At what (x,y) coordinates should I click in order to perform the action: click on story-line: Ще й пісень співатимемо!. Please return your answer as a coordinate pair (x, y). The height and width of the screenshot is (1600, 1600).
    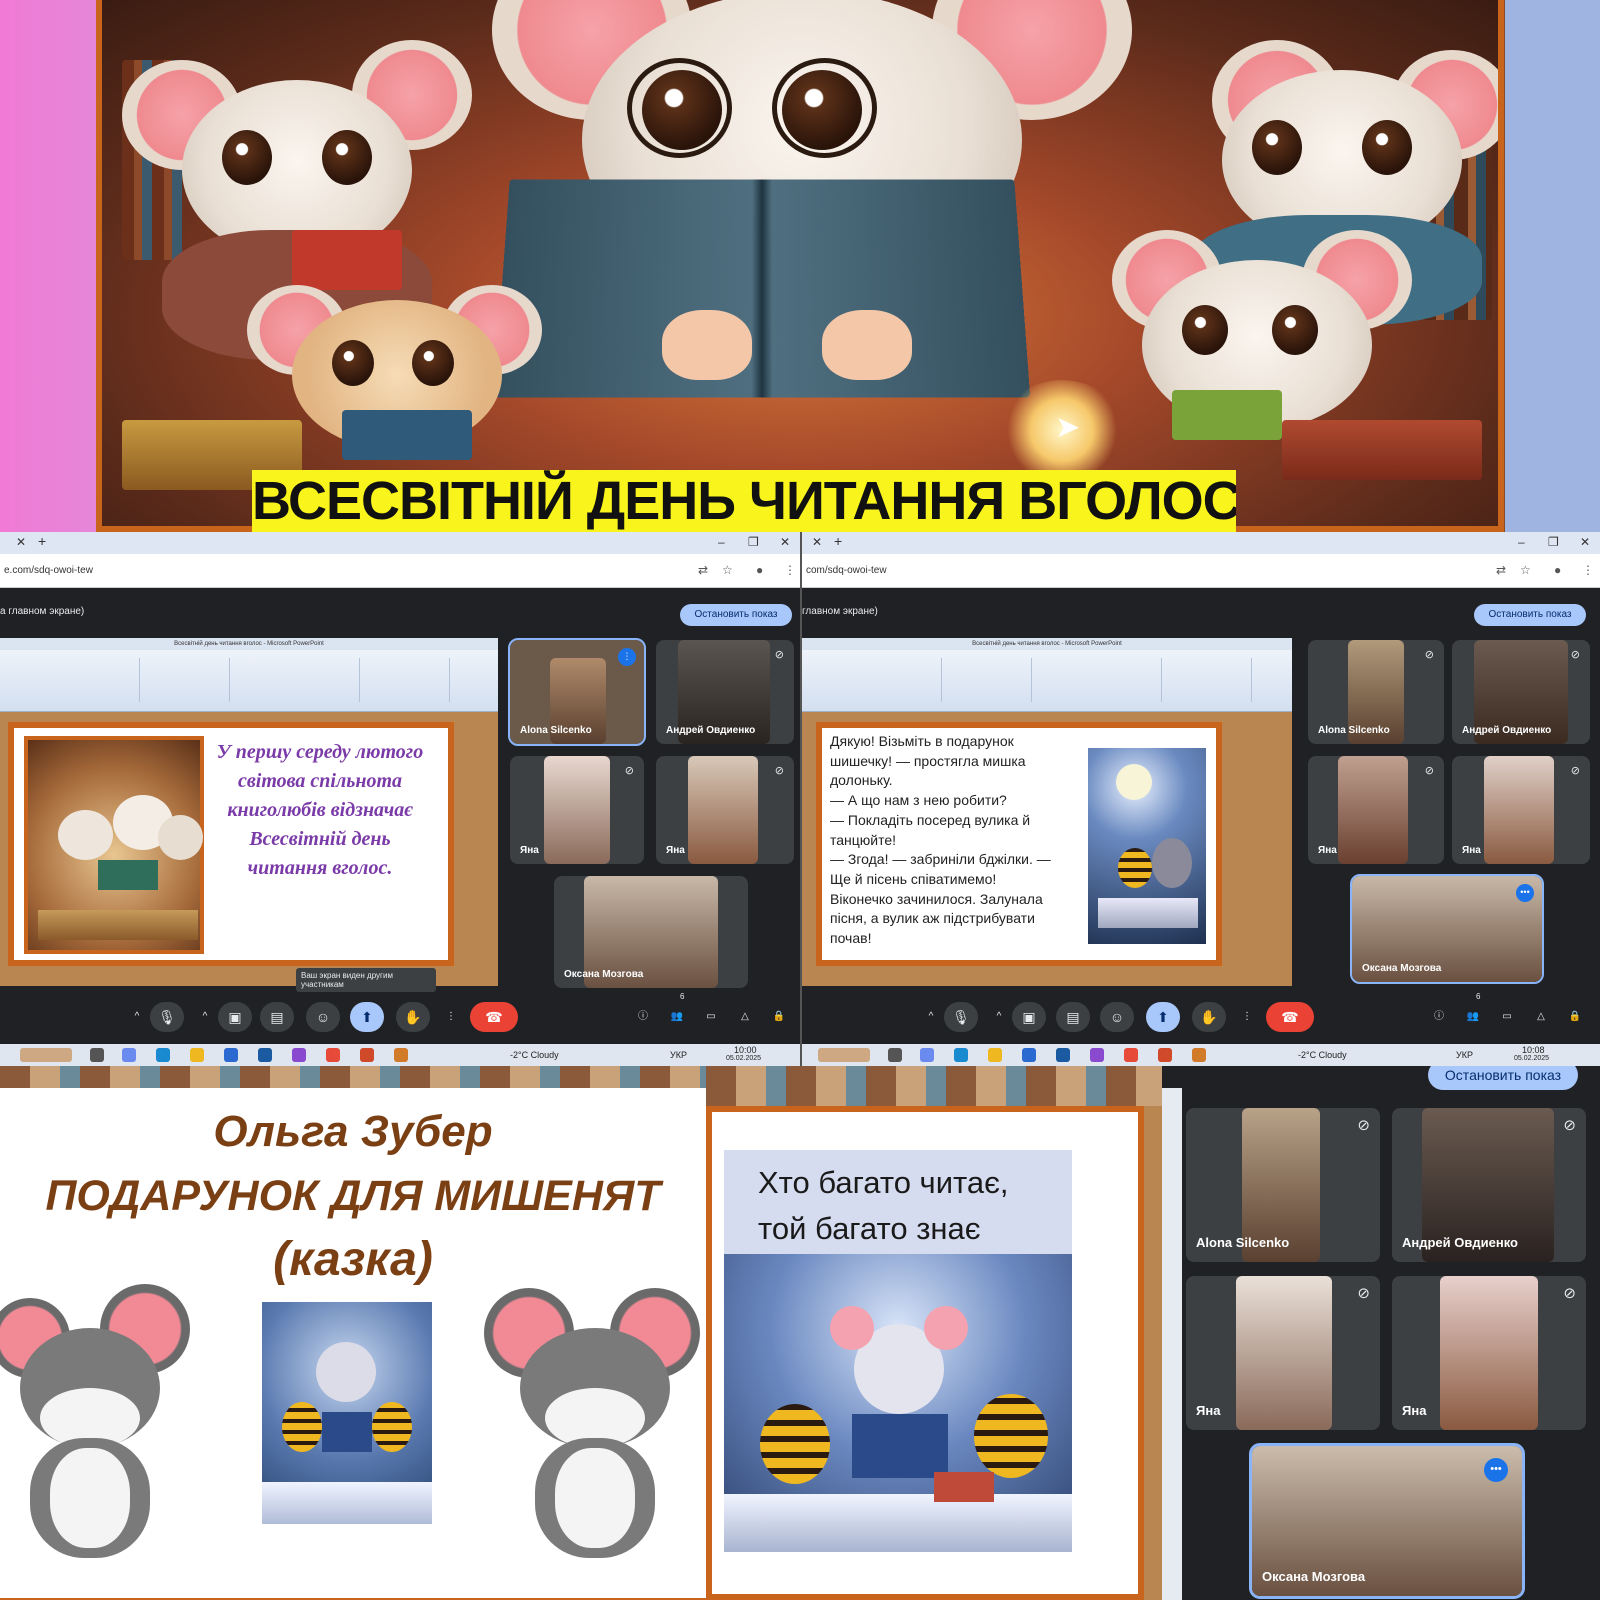
    Looking at the image, I should click on (955, 880).